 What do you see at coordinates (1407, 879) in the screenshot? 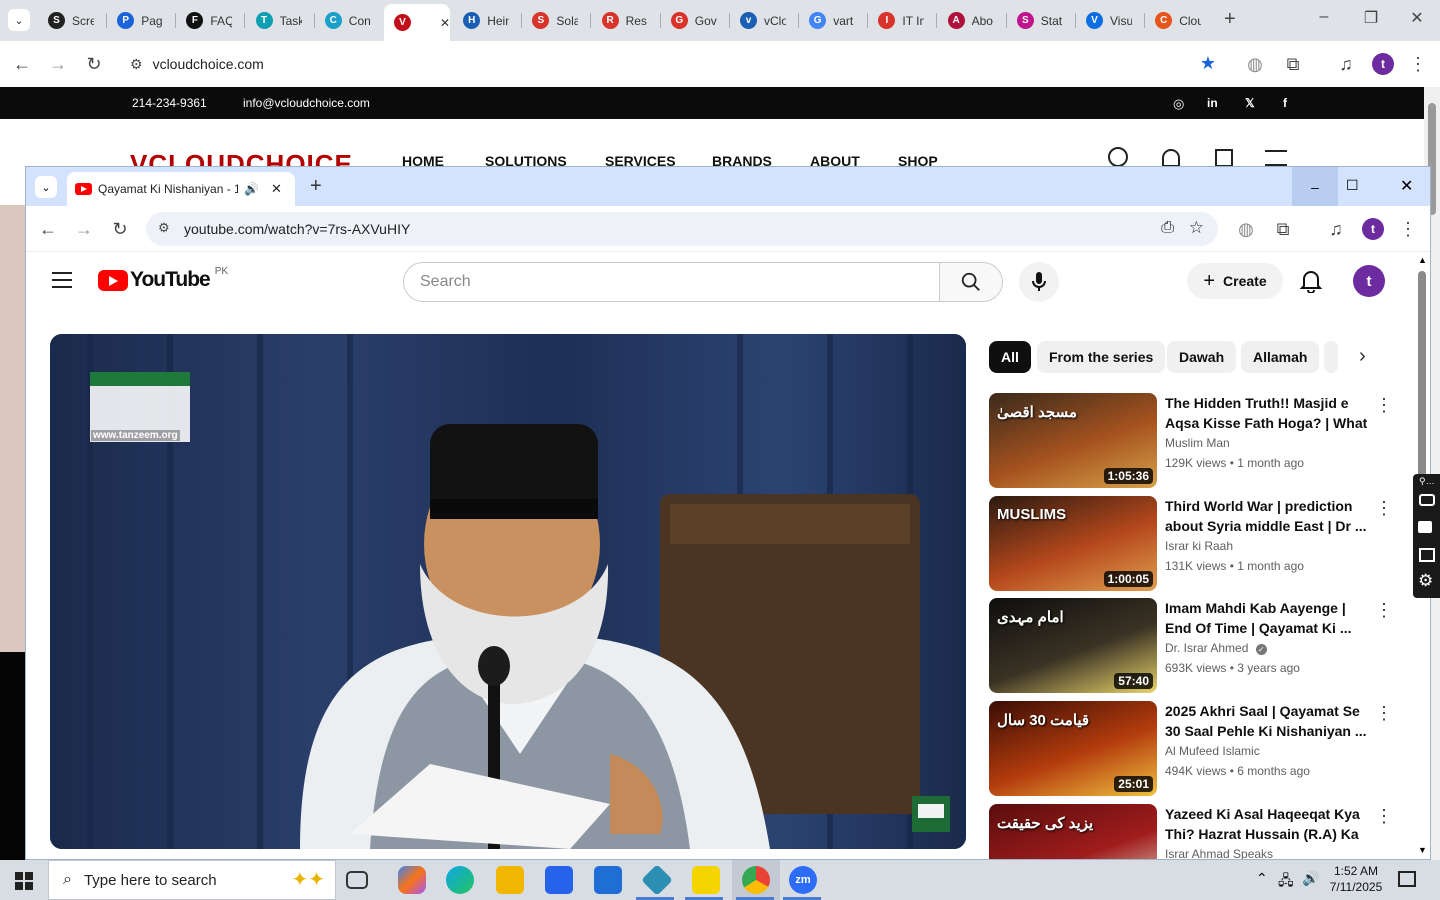
I see `notifications-icon` at bounding box center [1407, 879].